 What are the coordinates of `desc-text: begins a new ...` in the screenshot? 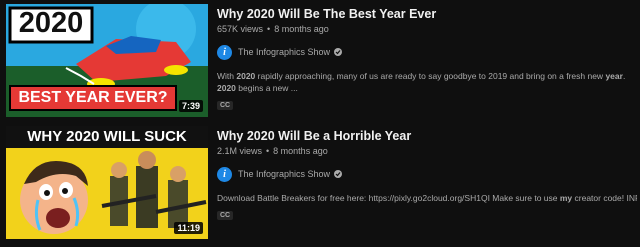 It's located at (266, 88).